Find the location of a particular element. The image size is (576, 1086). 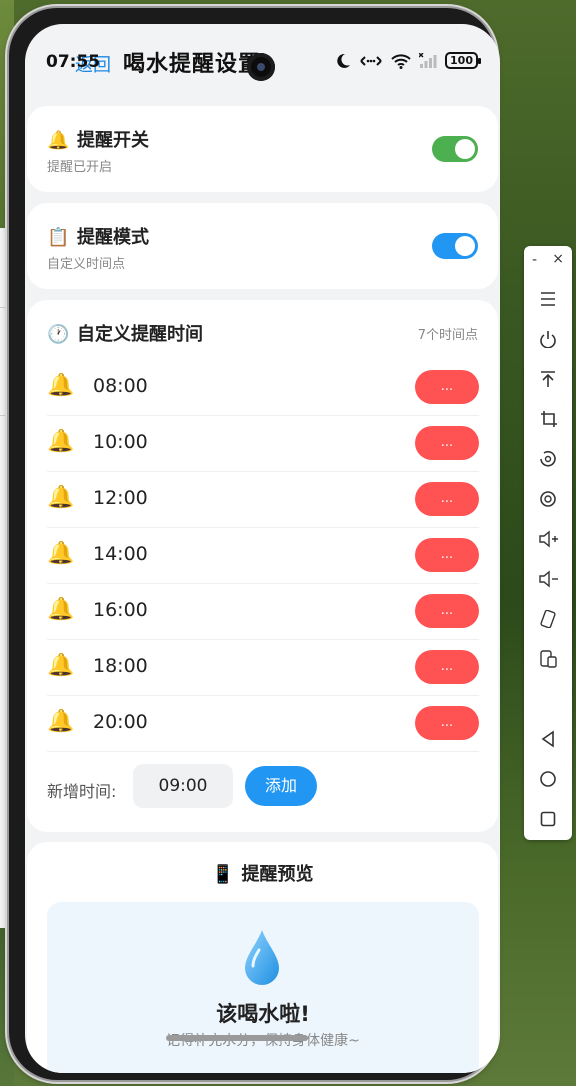

reminder-mode-card: 📋 提醒模式 自定义时间点 is located at coordinates (262, 246).